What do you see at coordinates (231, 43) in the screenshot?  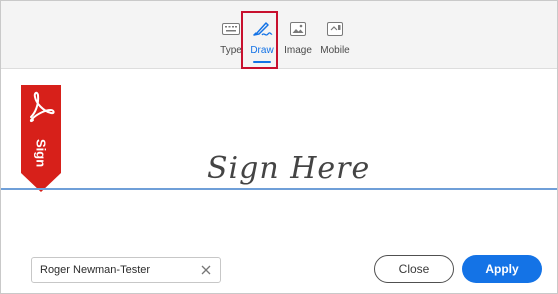 I see `tab-type: Type` at bounding box center [231, 43].